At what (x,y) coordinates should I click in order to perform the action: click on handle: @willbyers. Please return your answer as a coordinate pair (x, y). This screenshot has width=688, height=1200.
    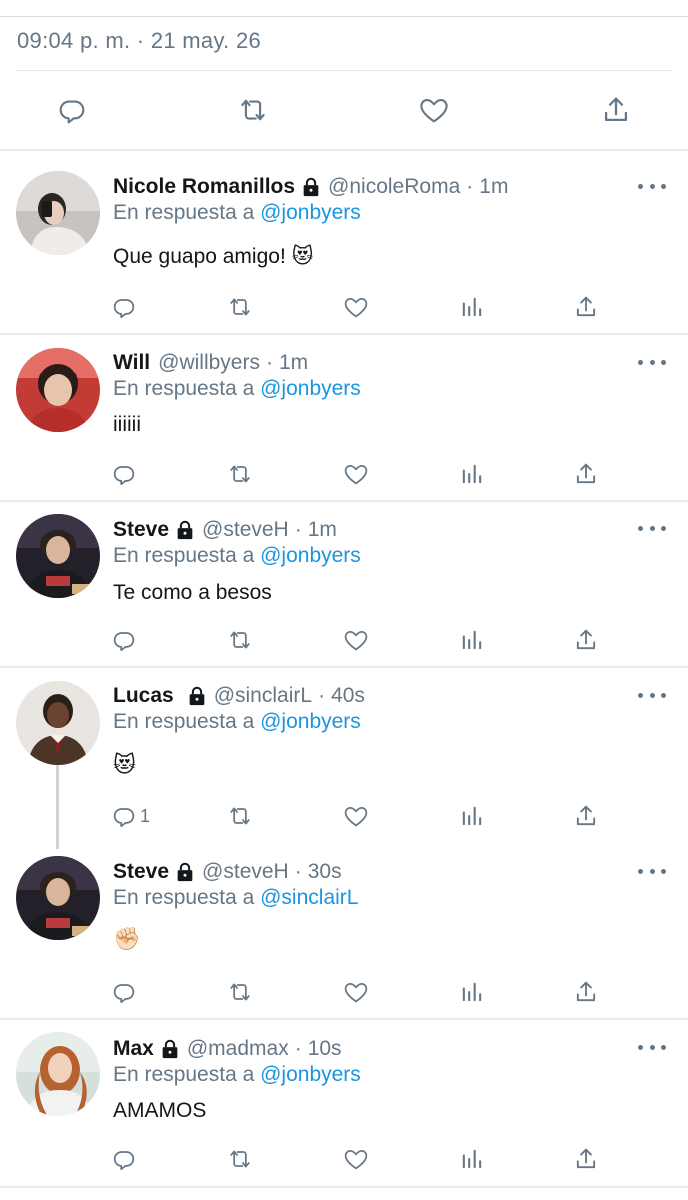
    Looking at the image, I should click on (209, 363).